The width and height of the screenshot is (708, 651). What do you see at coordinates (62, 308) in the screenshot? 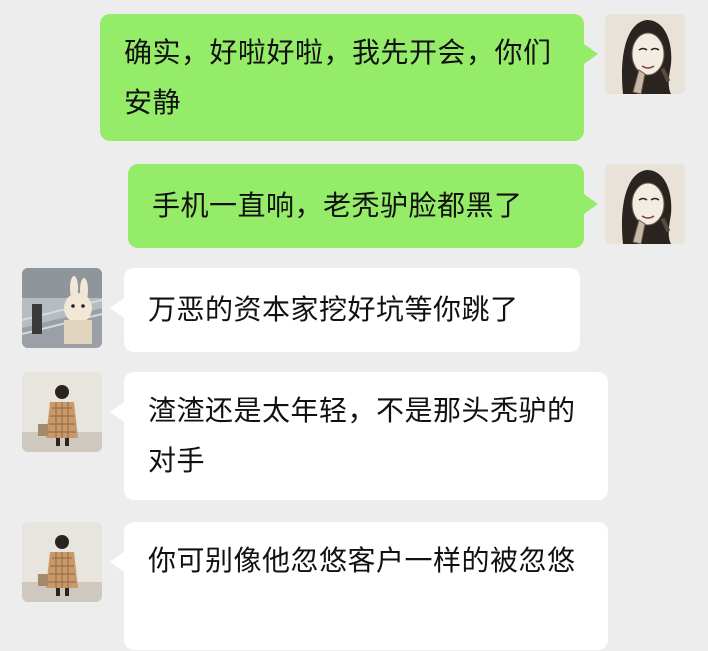
I see `rabbit-costume-avatar` at bounding box center [62, 308].